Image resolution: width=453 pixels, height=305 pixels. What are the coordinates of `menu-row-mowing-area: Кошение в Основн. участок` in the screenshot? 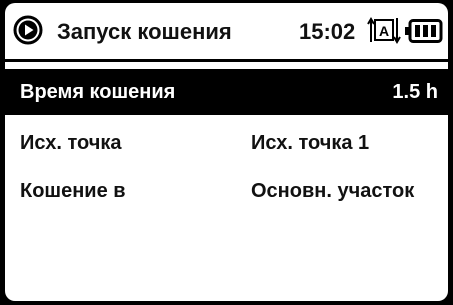 It's located at (226, 191).